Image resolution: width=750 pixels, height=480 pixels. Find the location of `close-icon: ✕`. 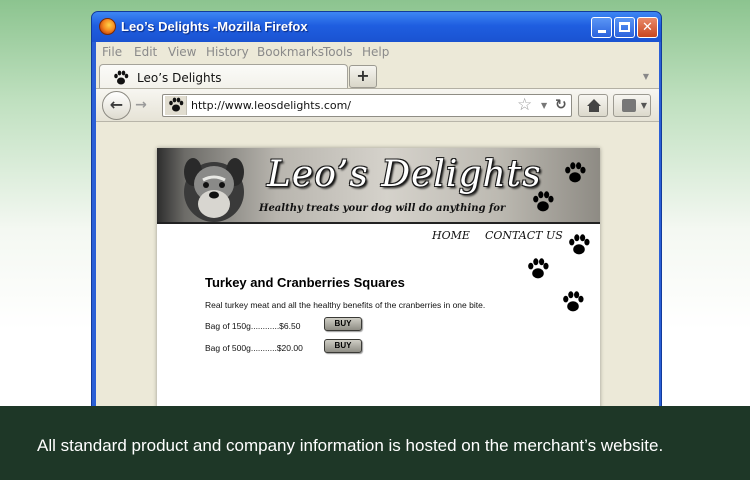

close-icon: ✕ is located at coordinates (647, 27).